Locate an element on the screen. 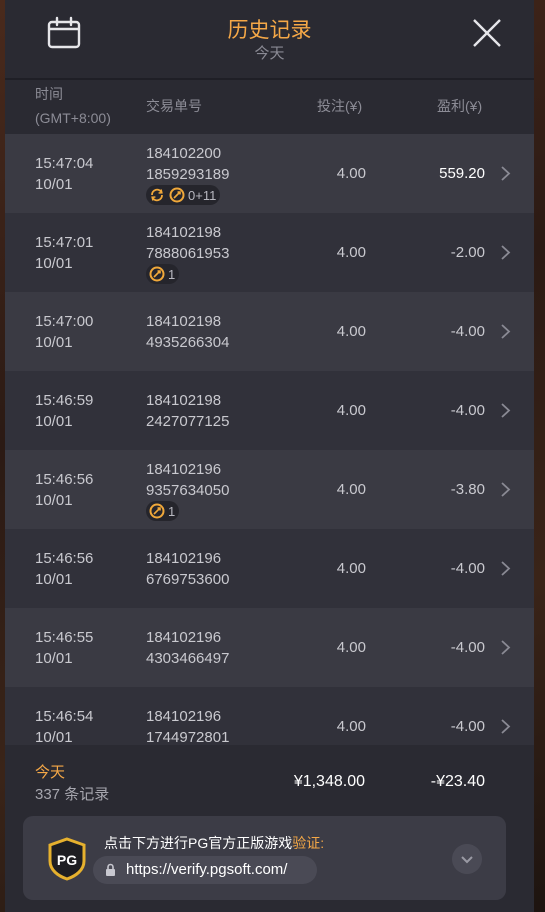  verify-text: 点击下方进行PG官方正版游戏验证: is located at coordinates (214, 843).